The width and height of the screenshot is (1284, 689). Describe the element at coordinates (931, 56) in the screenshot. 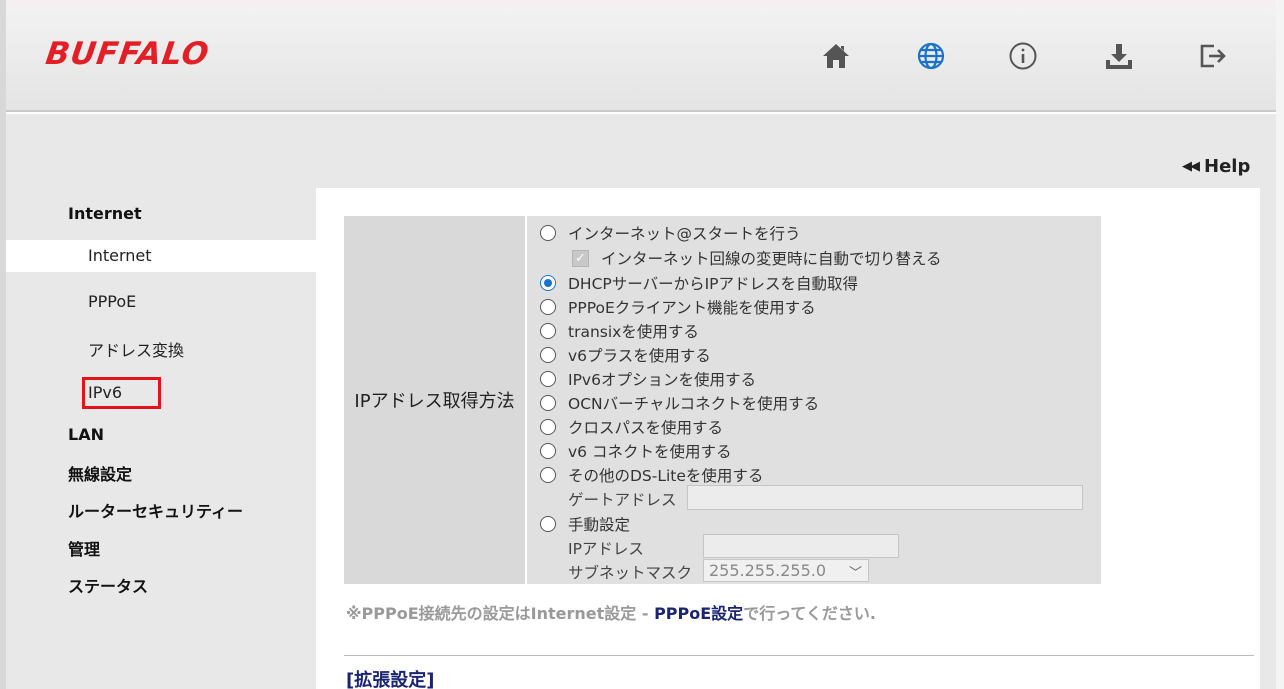

I see `globe-icon` at that location.